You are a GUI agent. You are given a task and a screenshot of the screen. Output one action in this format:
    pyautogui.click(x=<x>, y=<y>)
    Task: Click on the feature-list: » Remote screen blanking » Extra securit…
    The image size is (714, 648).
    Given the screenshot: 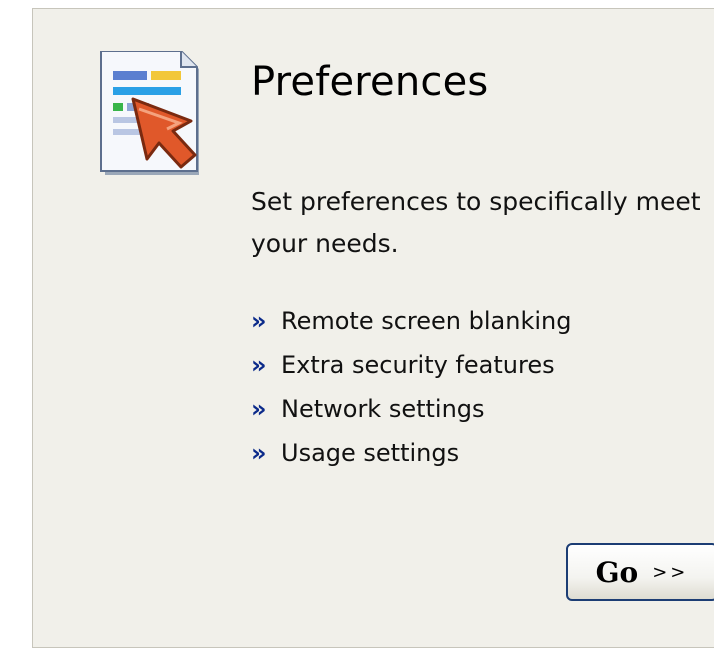 What is the action you would take?
    pyautogui.click(x=411, y=387)
    